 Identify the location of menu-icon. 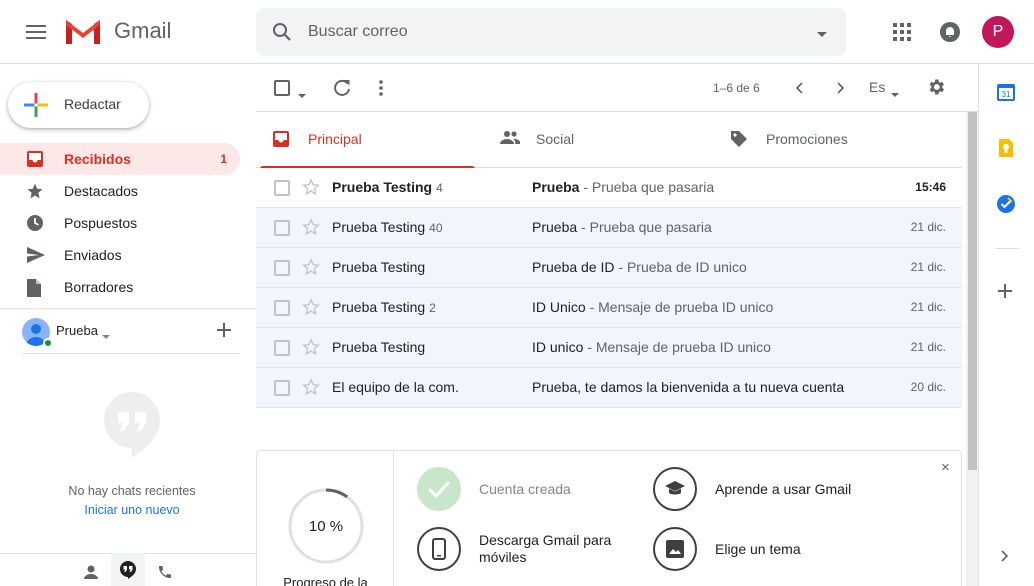
(36, 32).